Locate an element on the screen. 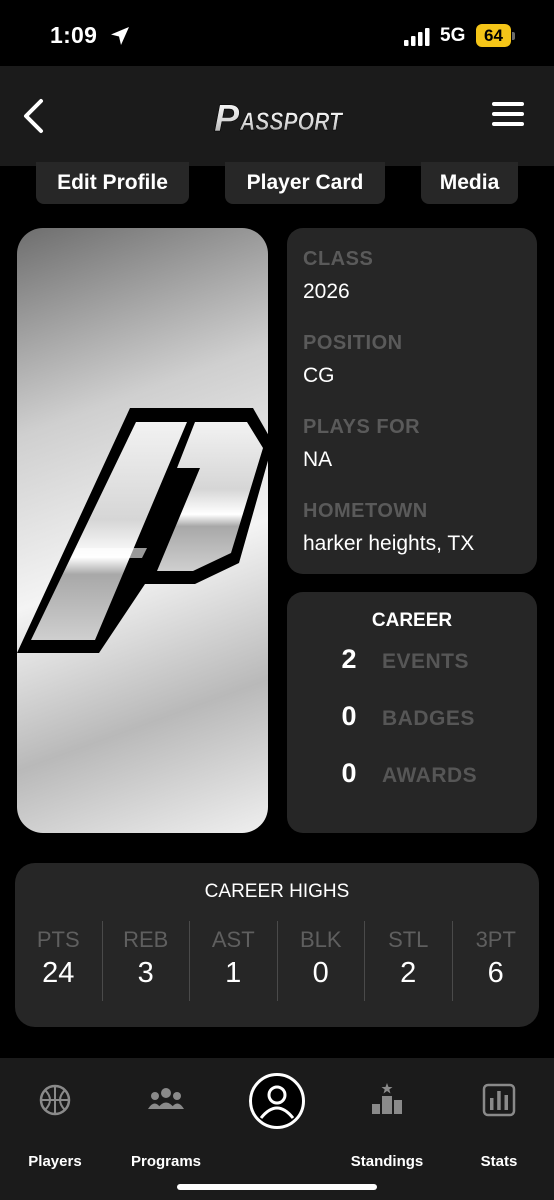  stat-blk: BLK 0 is located at coordinates (320, 961).